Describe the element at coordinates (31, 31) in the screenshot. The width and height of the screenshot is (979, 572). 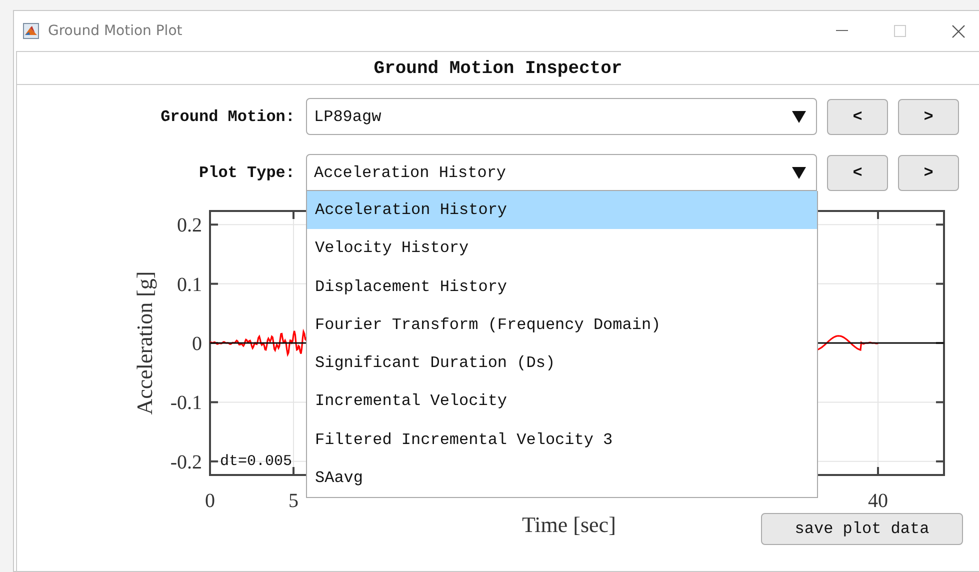
I see `app-icon` at that location.